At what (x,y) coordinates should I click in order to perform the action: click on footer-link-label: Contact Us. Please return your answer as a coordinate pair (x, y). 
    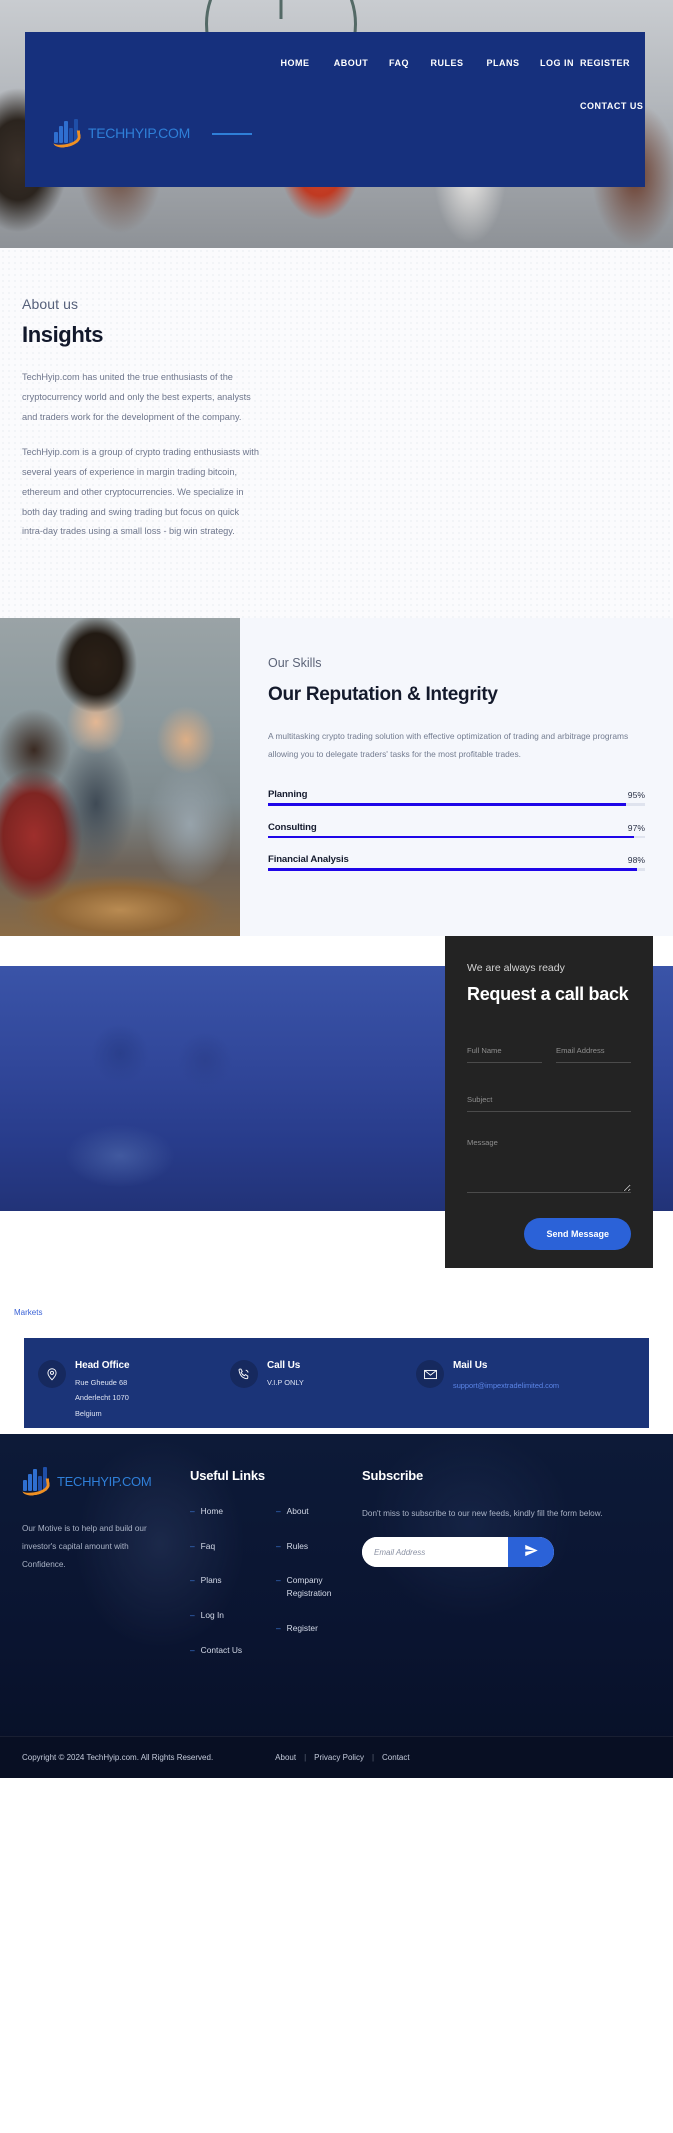
    Looking at the image, I should click on (221, 1649).